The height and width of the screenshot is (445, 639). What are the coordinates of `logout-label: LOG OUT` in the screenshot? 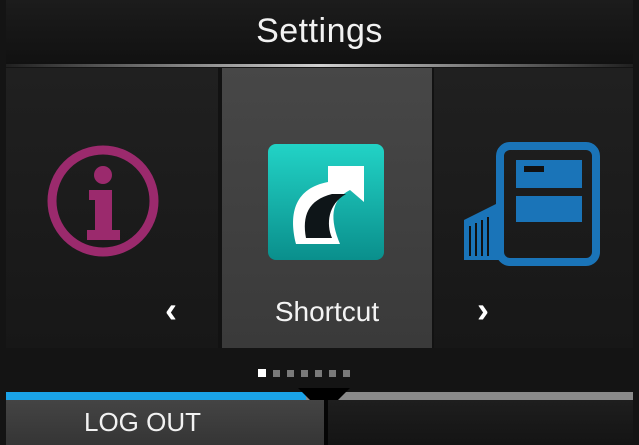 It's located at (143, 422).